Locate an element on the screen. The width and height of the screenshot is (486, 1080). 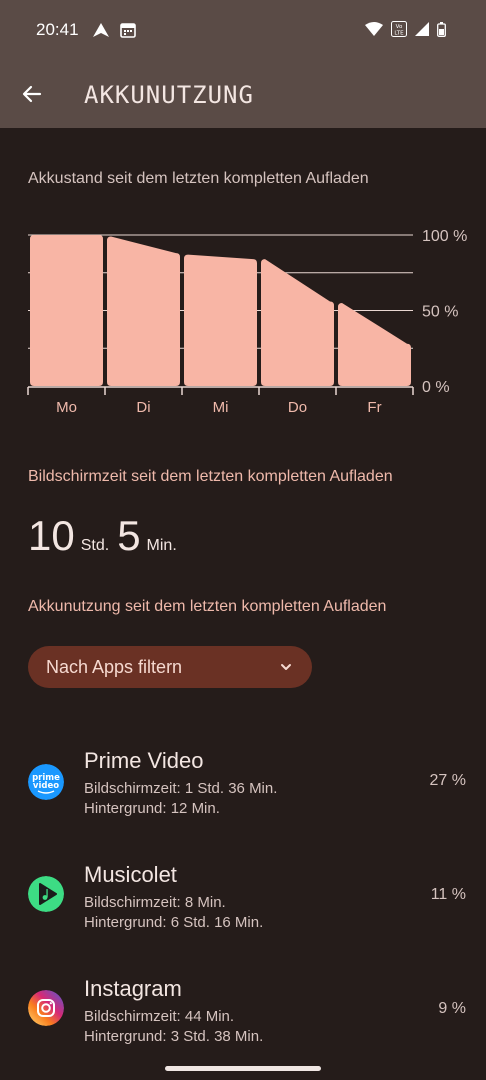
chart-y-label: 50 % is located at coordinates (440, 312).